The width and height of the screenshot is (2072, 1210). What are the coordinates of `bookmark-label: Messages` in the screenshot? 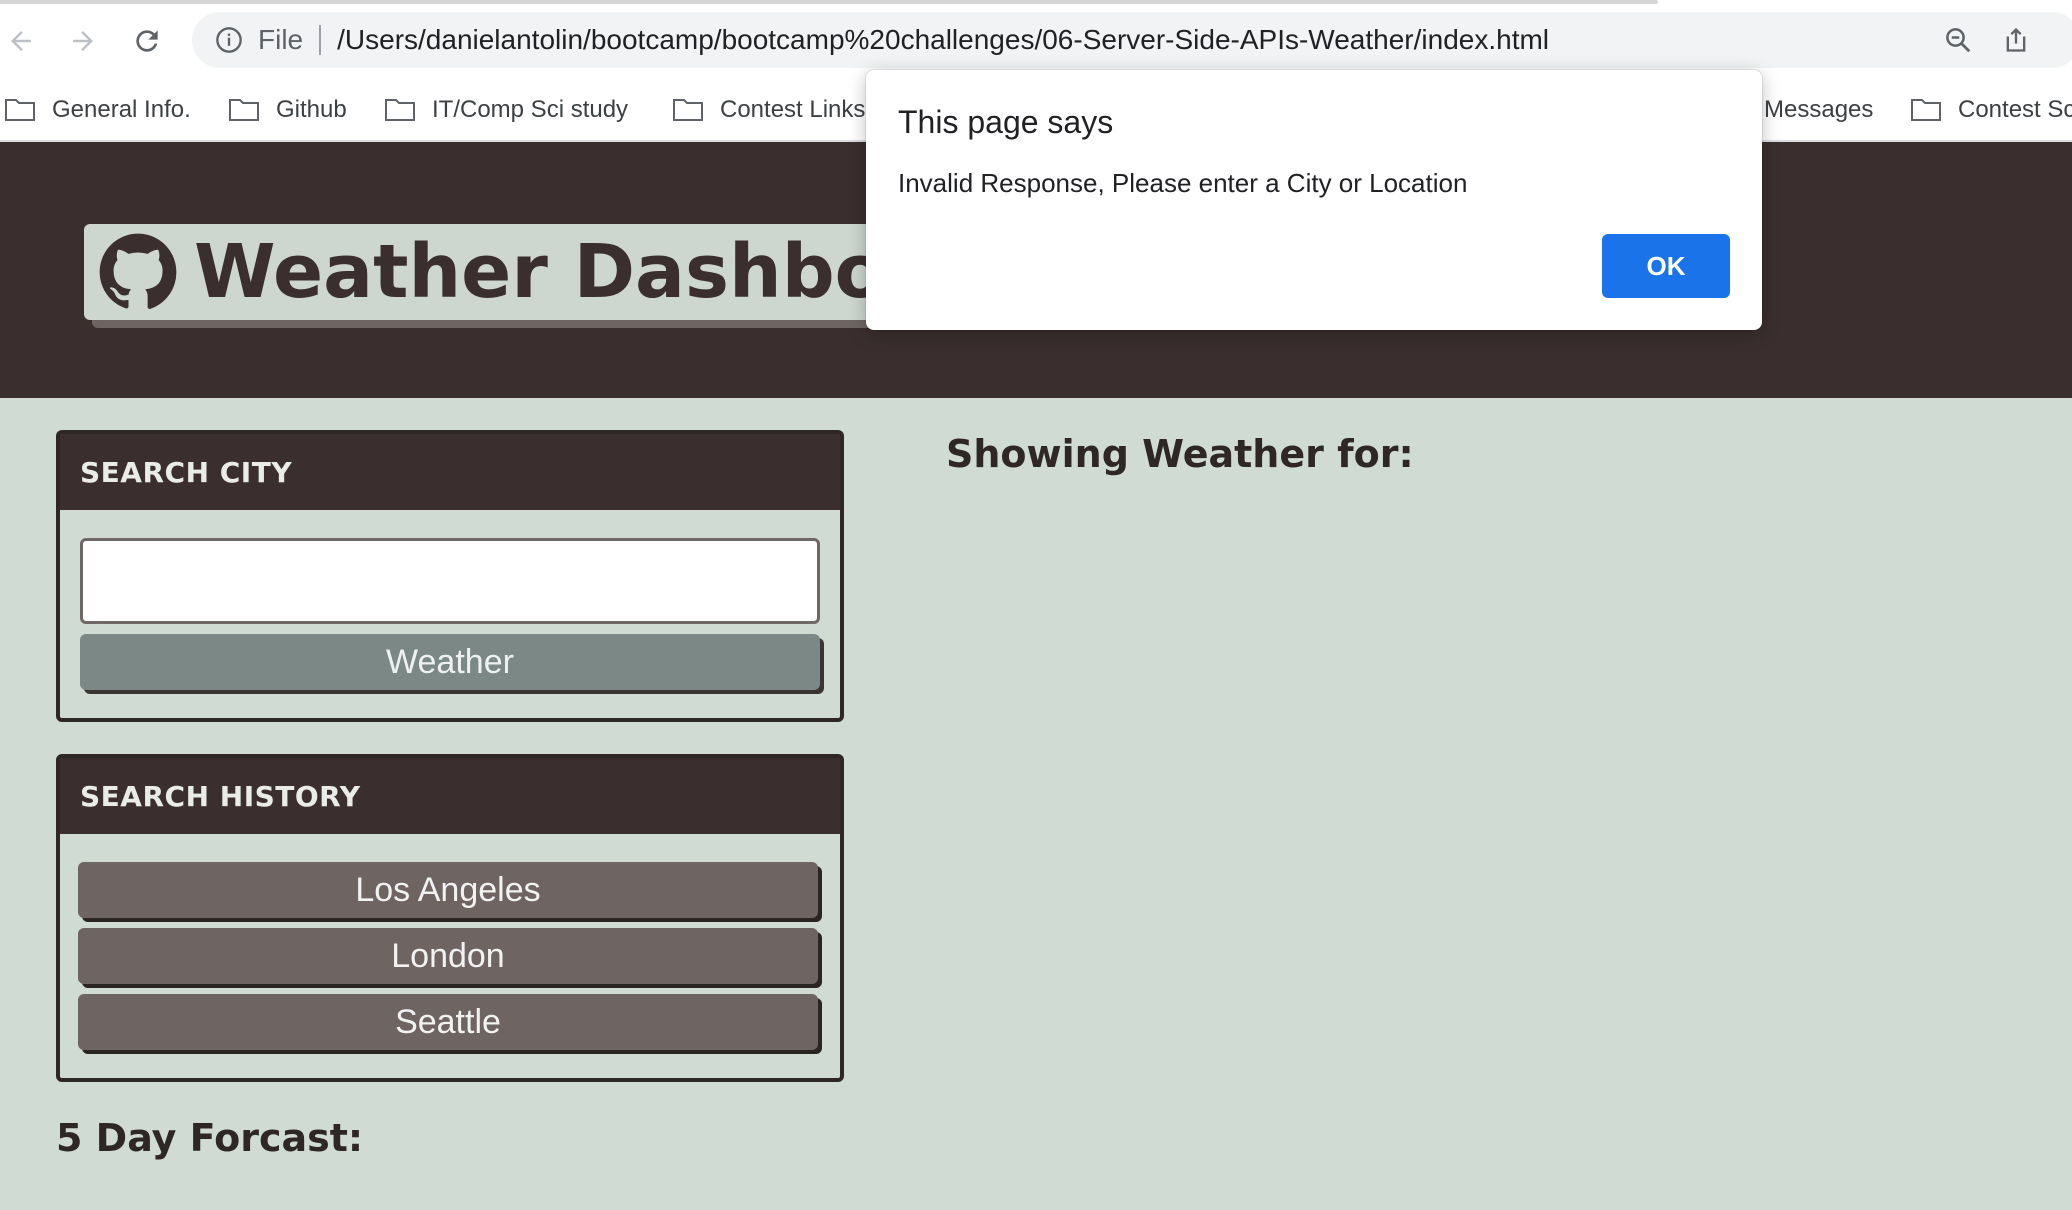 It's located at (1819, 109).